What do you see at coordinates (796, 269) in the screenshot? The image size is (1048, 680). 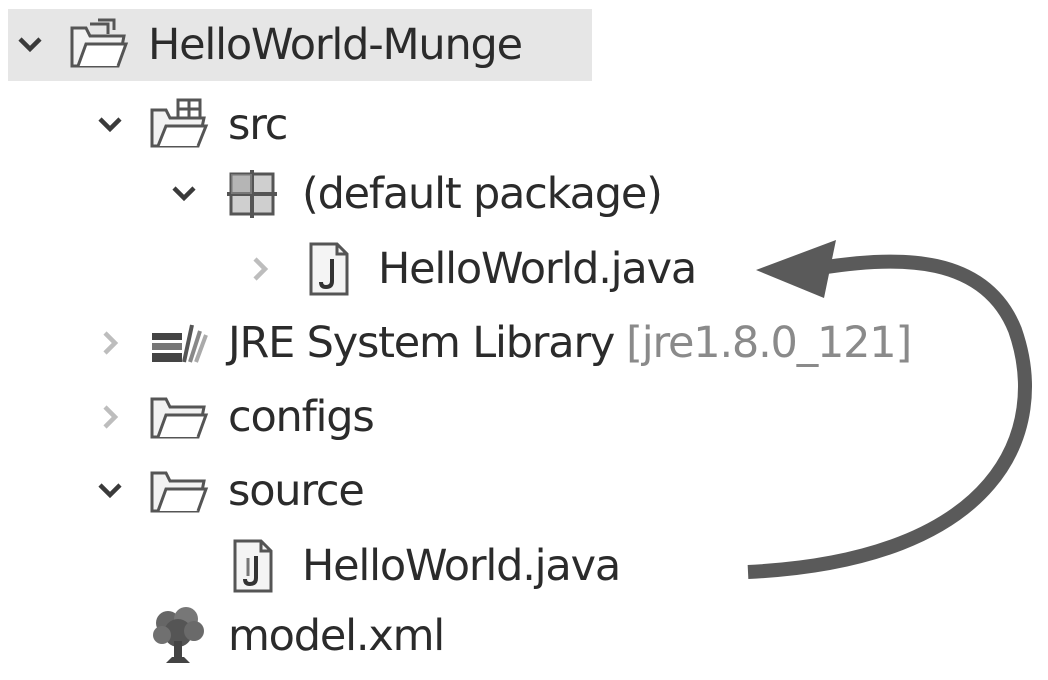 I see `arrowhead-icon` at bounding box center [796, 269].